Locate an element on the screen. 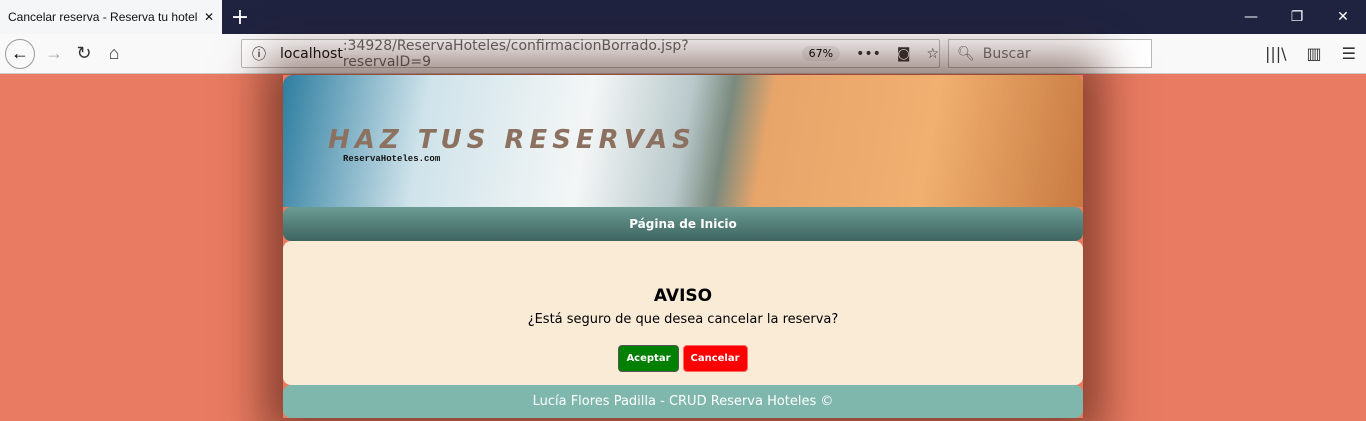  banner-subtitle: ReservaHoteles.com is located at coordinates (392, 159).